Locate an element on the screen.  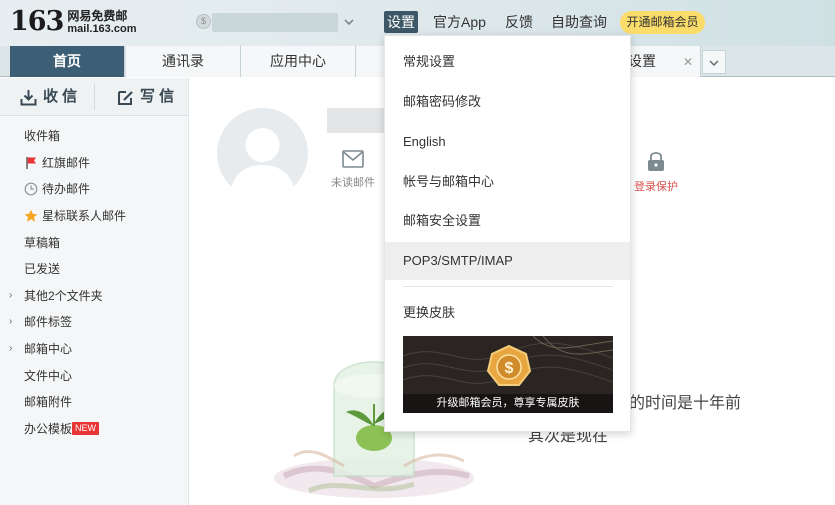
logo-name: 网易免费邮 is located at coordinates (97, 16).